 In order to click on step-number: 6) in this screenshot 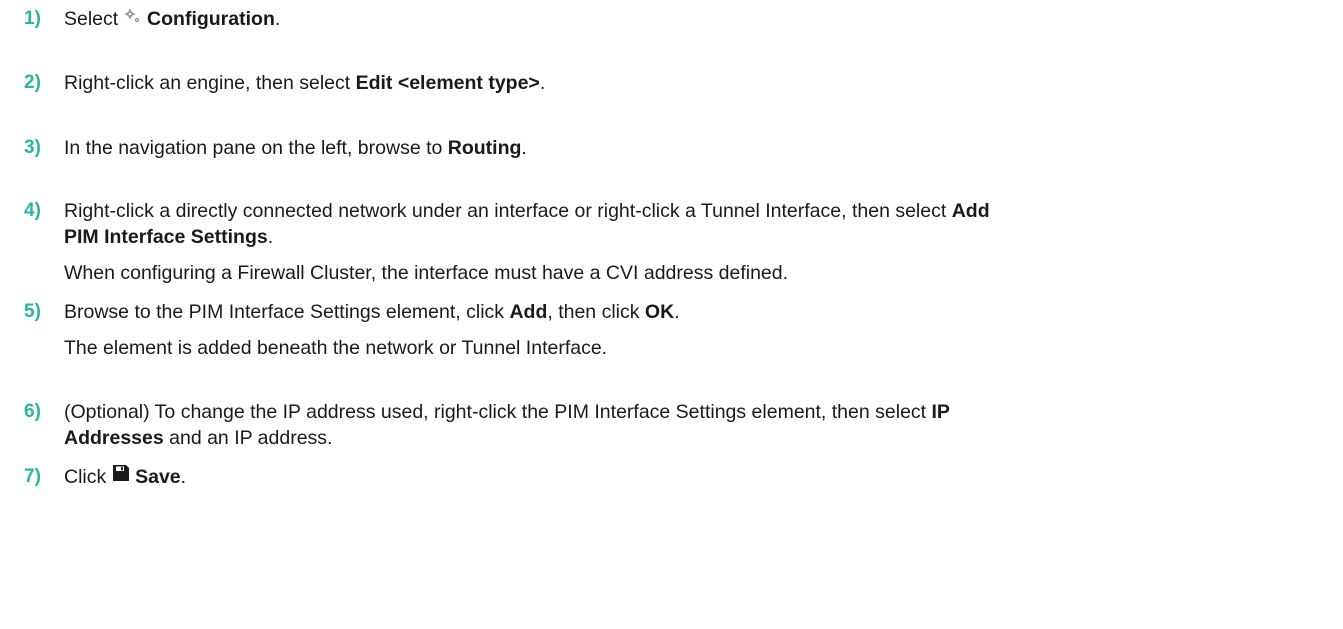, I will do `click(32, 411)`.